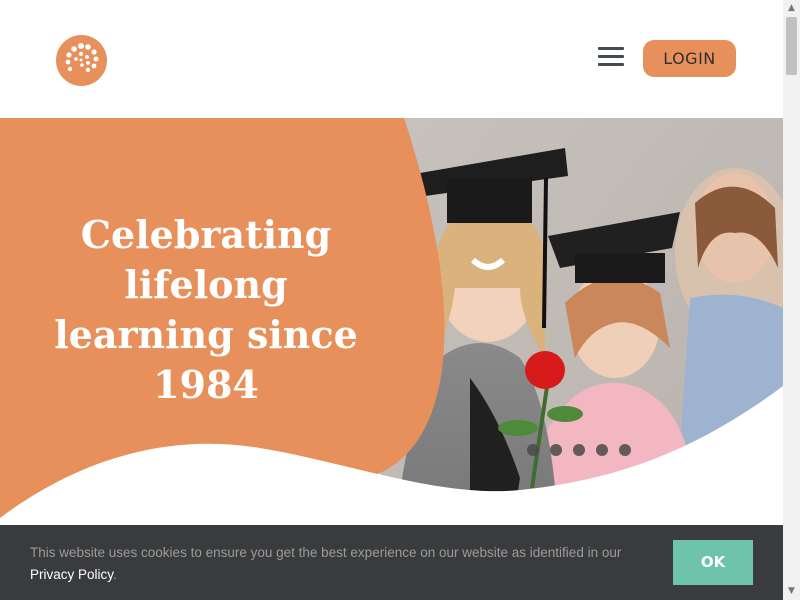 The image size is (800, 600). I want to click on slider-dots, so click(579, 450).